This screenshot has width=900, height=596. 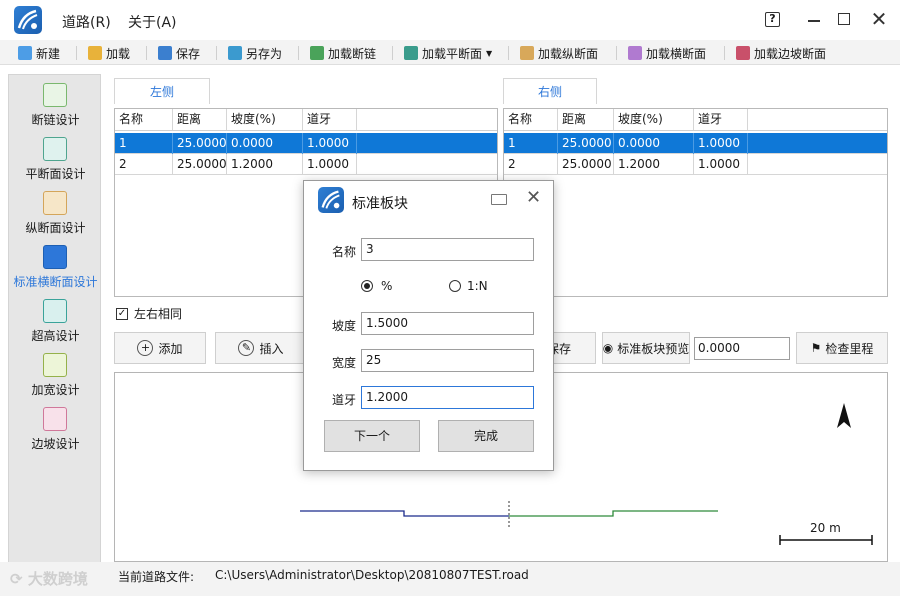 What do you see at coordinates (55, 228) in the screenshot?
I see `sidebar-item-label: 纵断面设计` at bounding box center [55, 228].